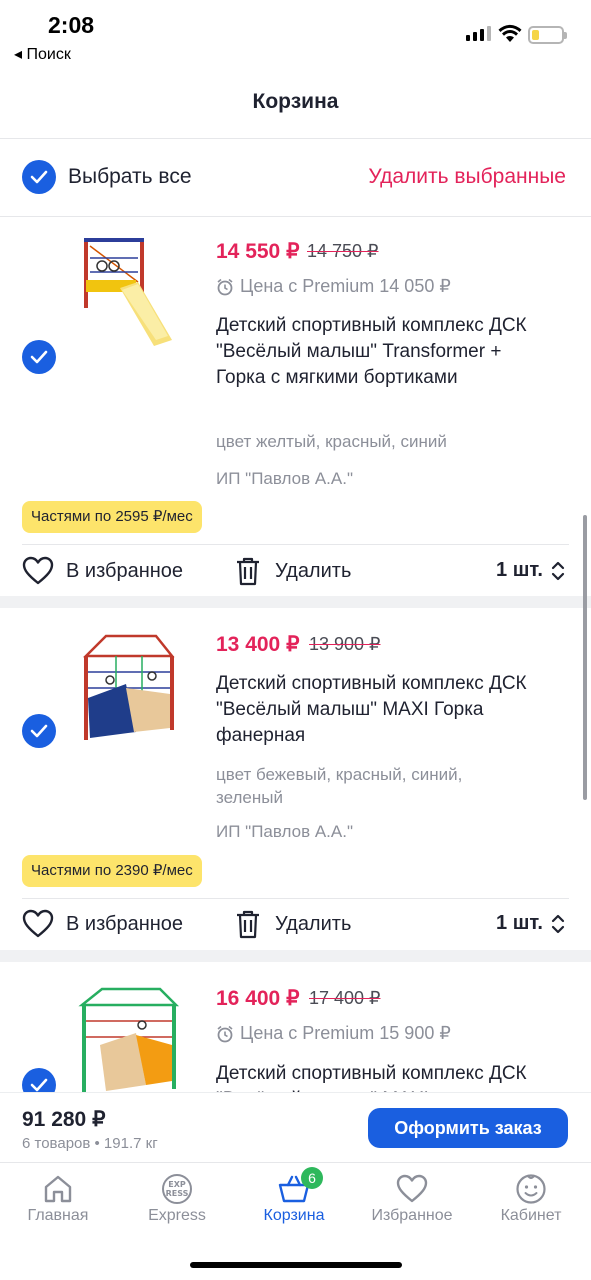 The width and height of the screenshot is (591, 1280). I want to click on premium-price: Цена с Premium 15 900 ₽, so click(333, 1033).